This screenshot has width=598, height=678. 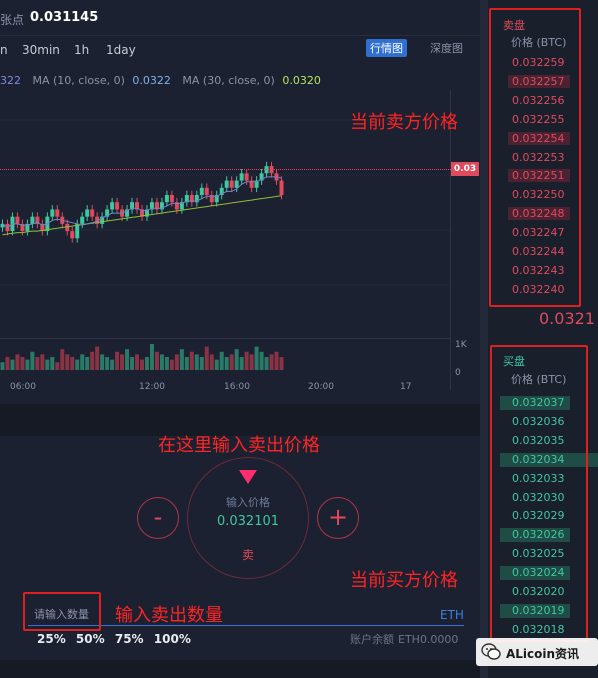 What do you see at coordinates (225, 169) in the screenshot?
I see `current-price-line` at bounding box center [225, 169].